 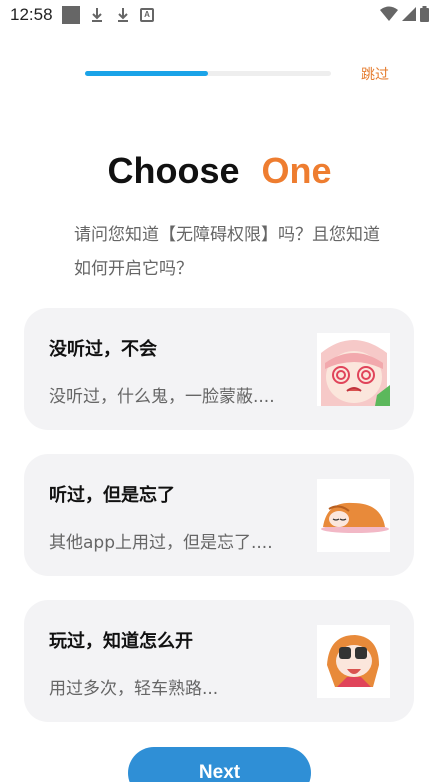 What do you see at coordinates (409, 14) in the screenshot?
I see `signal-icon` at bounding box center [409, 14].